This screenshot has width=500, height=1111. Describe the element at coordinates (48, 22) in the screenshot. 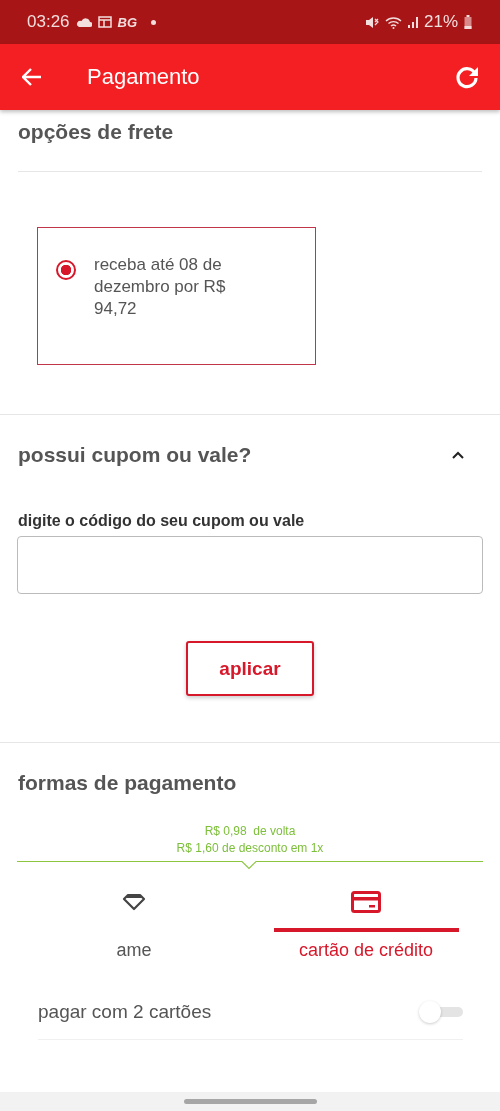

I see `clock-time: 03:26` at that location.